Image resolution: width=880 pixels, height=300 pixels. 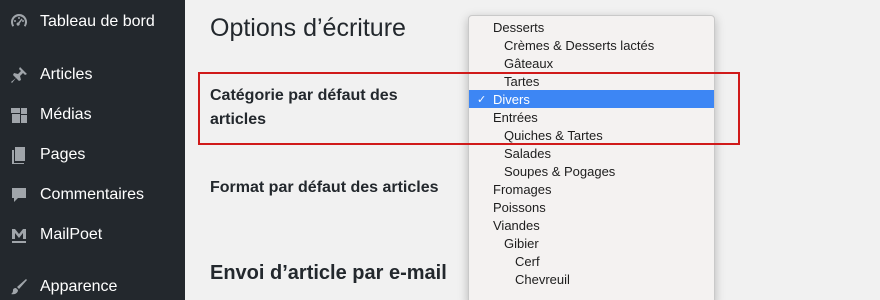 What do you see at coordinates (324, 187) in the screenshot?
I see `default-format-label: Format par défaut des articles` at bounding box center [324, 187].